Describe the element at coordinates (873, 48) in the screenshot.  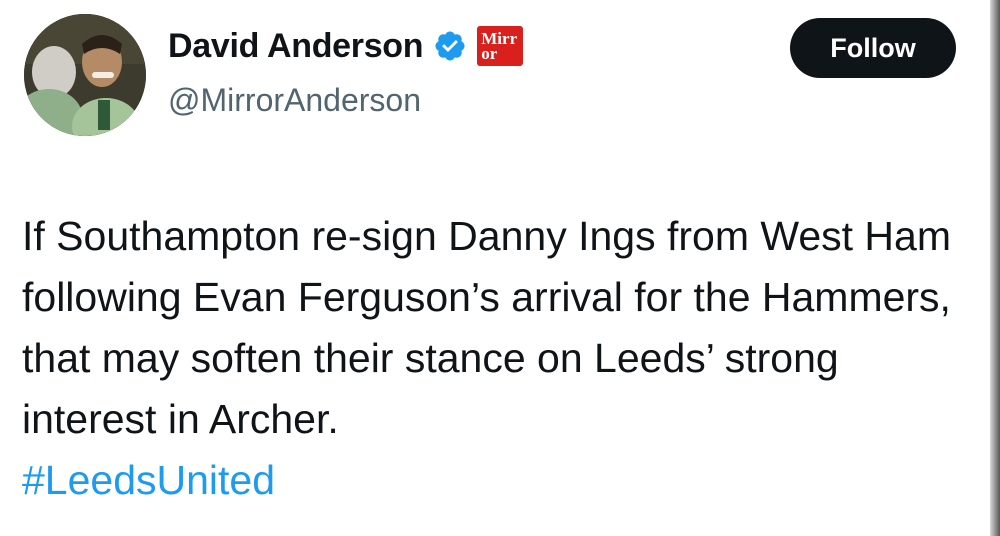
I see `follow-button: Follow` at that location.